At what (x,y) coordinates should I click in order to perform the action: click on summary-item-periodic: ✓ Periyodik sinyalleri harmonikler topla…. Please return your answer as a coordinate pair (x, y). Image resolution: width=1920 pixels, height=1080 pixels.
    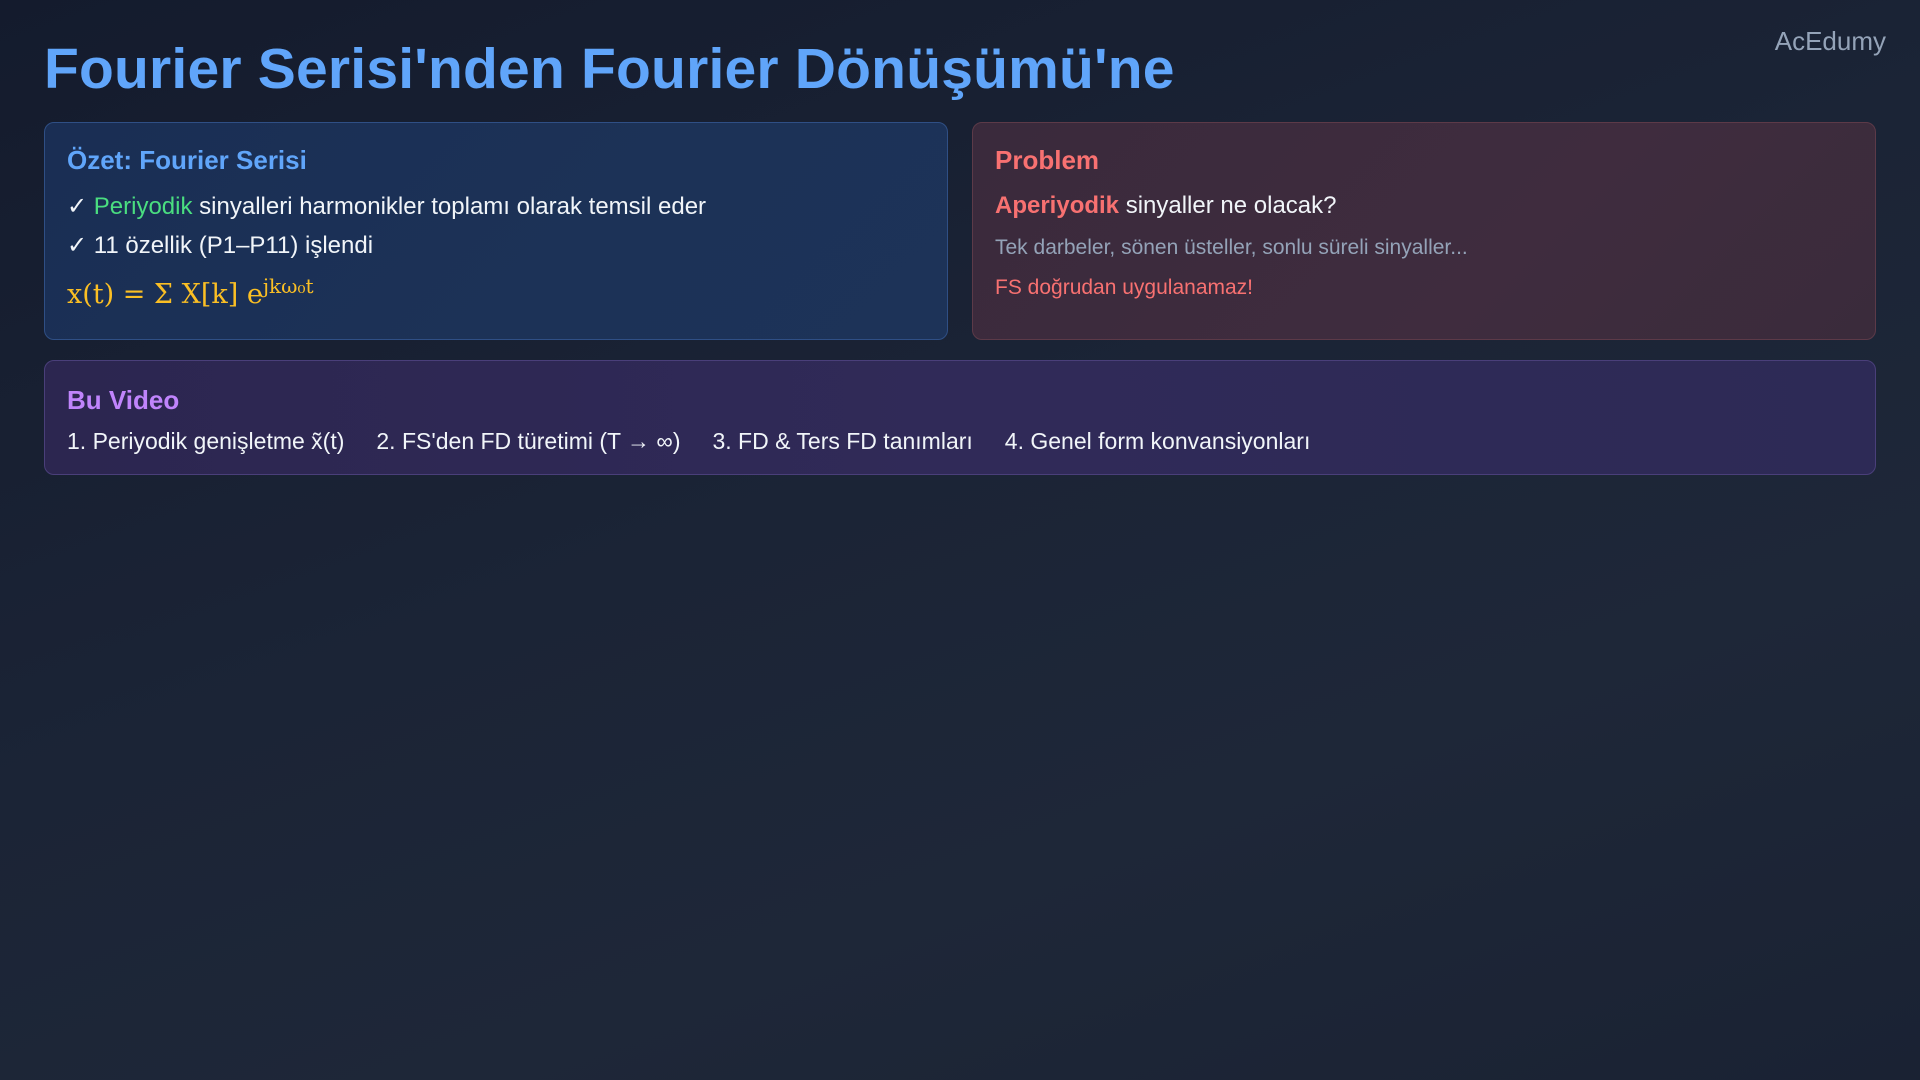
    Looking at the image, I should click on (496, 206).